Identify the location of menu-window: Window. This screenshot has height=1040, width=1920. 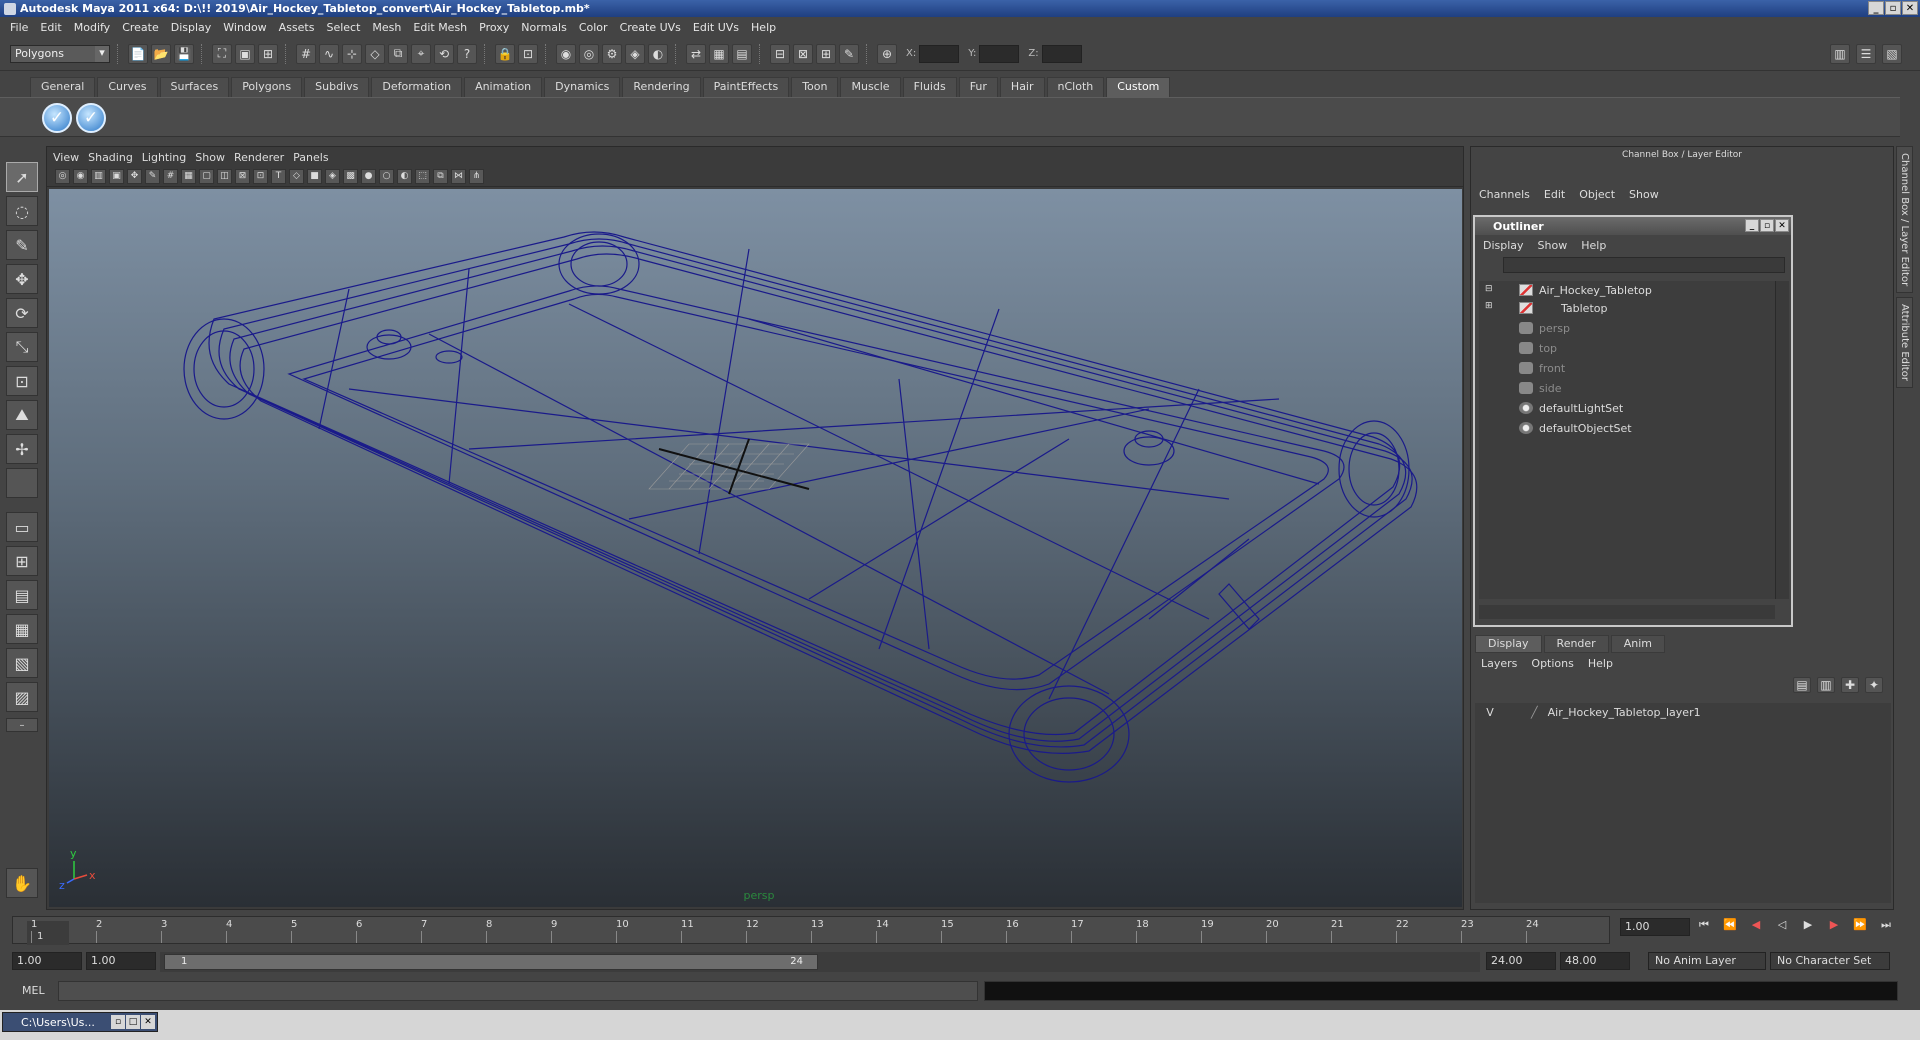
(244, 27).